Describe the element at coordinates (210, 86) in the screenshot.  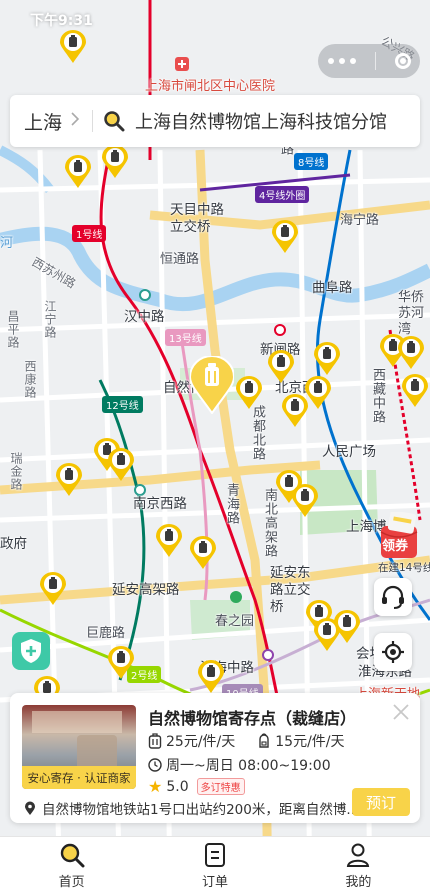
I see `map-label-hospital: 上海市闸北区中心医院` at that location.